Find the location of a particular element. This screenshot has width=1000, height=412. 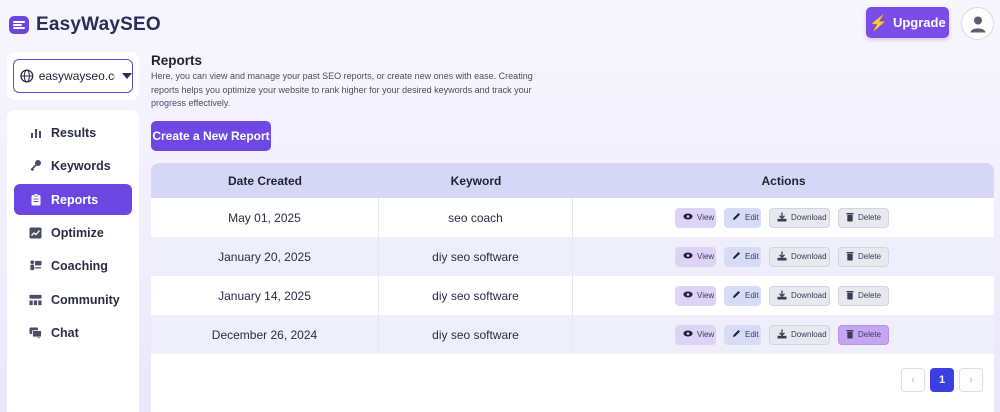

chevron-down-icon is located at coordinates (127, 76).